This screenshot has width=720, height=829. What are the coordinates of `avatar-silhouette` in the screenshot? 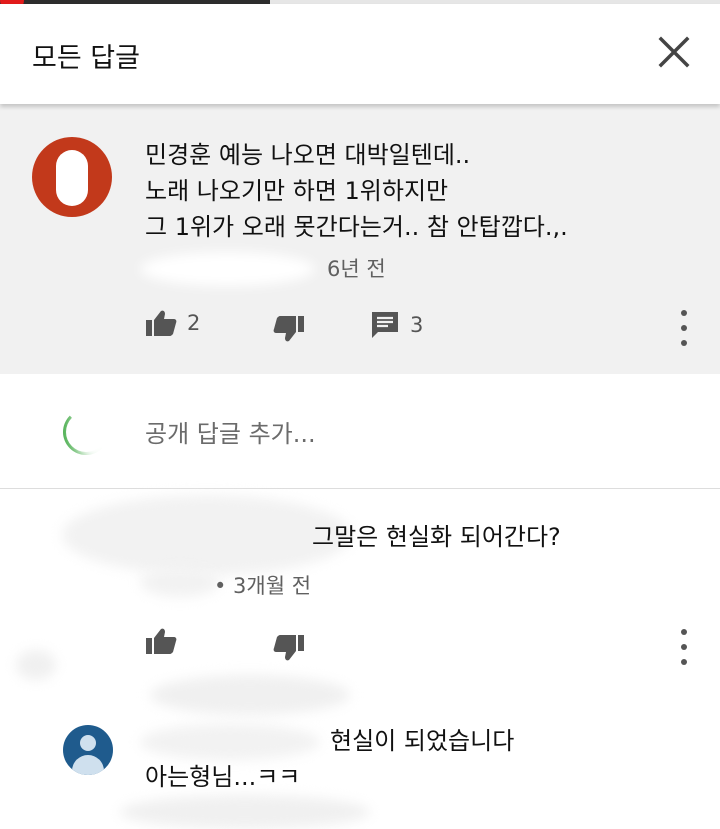 It's located at (72, 178).